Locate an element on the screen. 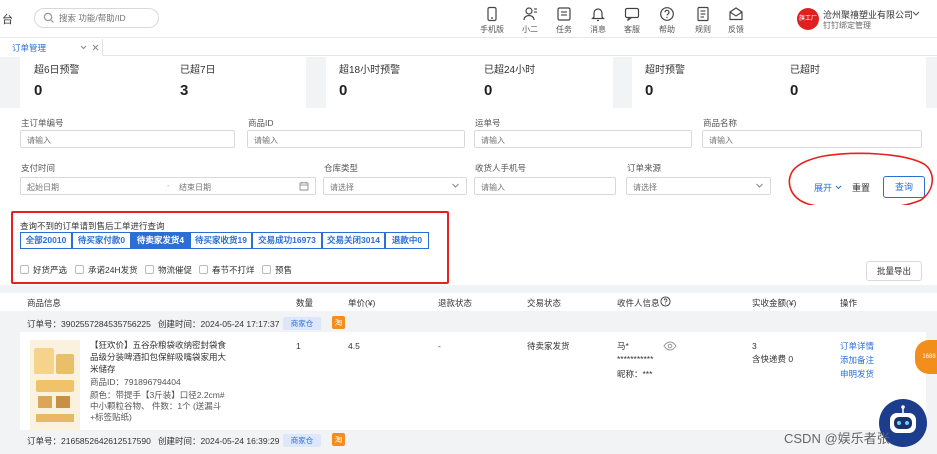  receiver-phone-field is located at coordinates (545, 186).